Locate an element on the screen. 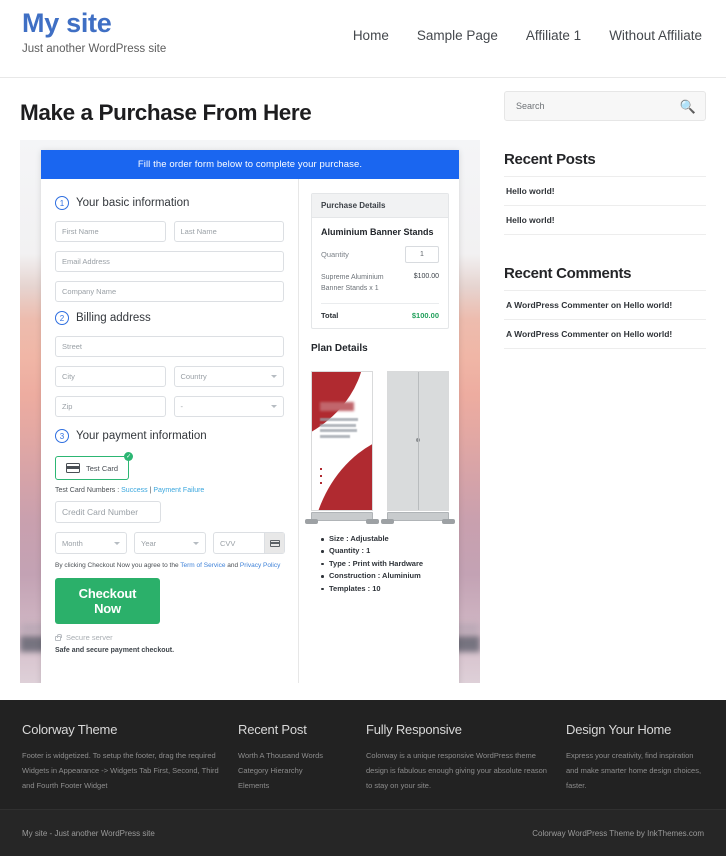 The width and height of the screenshot is (726, 856). banner-stand-printed is located at coordinates (342, 447).